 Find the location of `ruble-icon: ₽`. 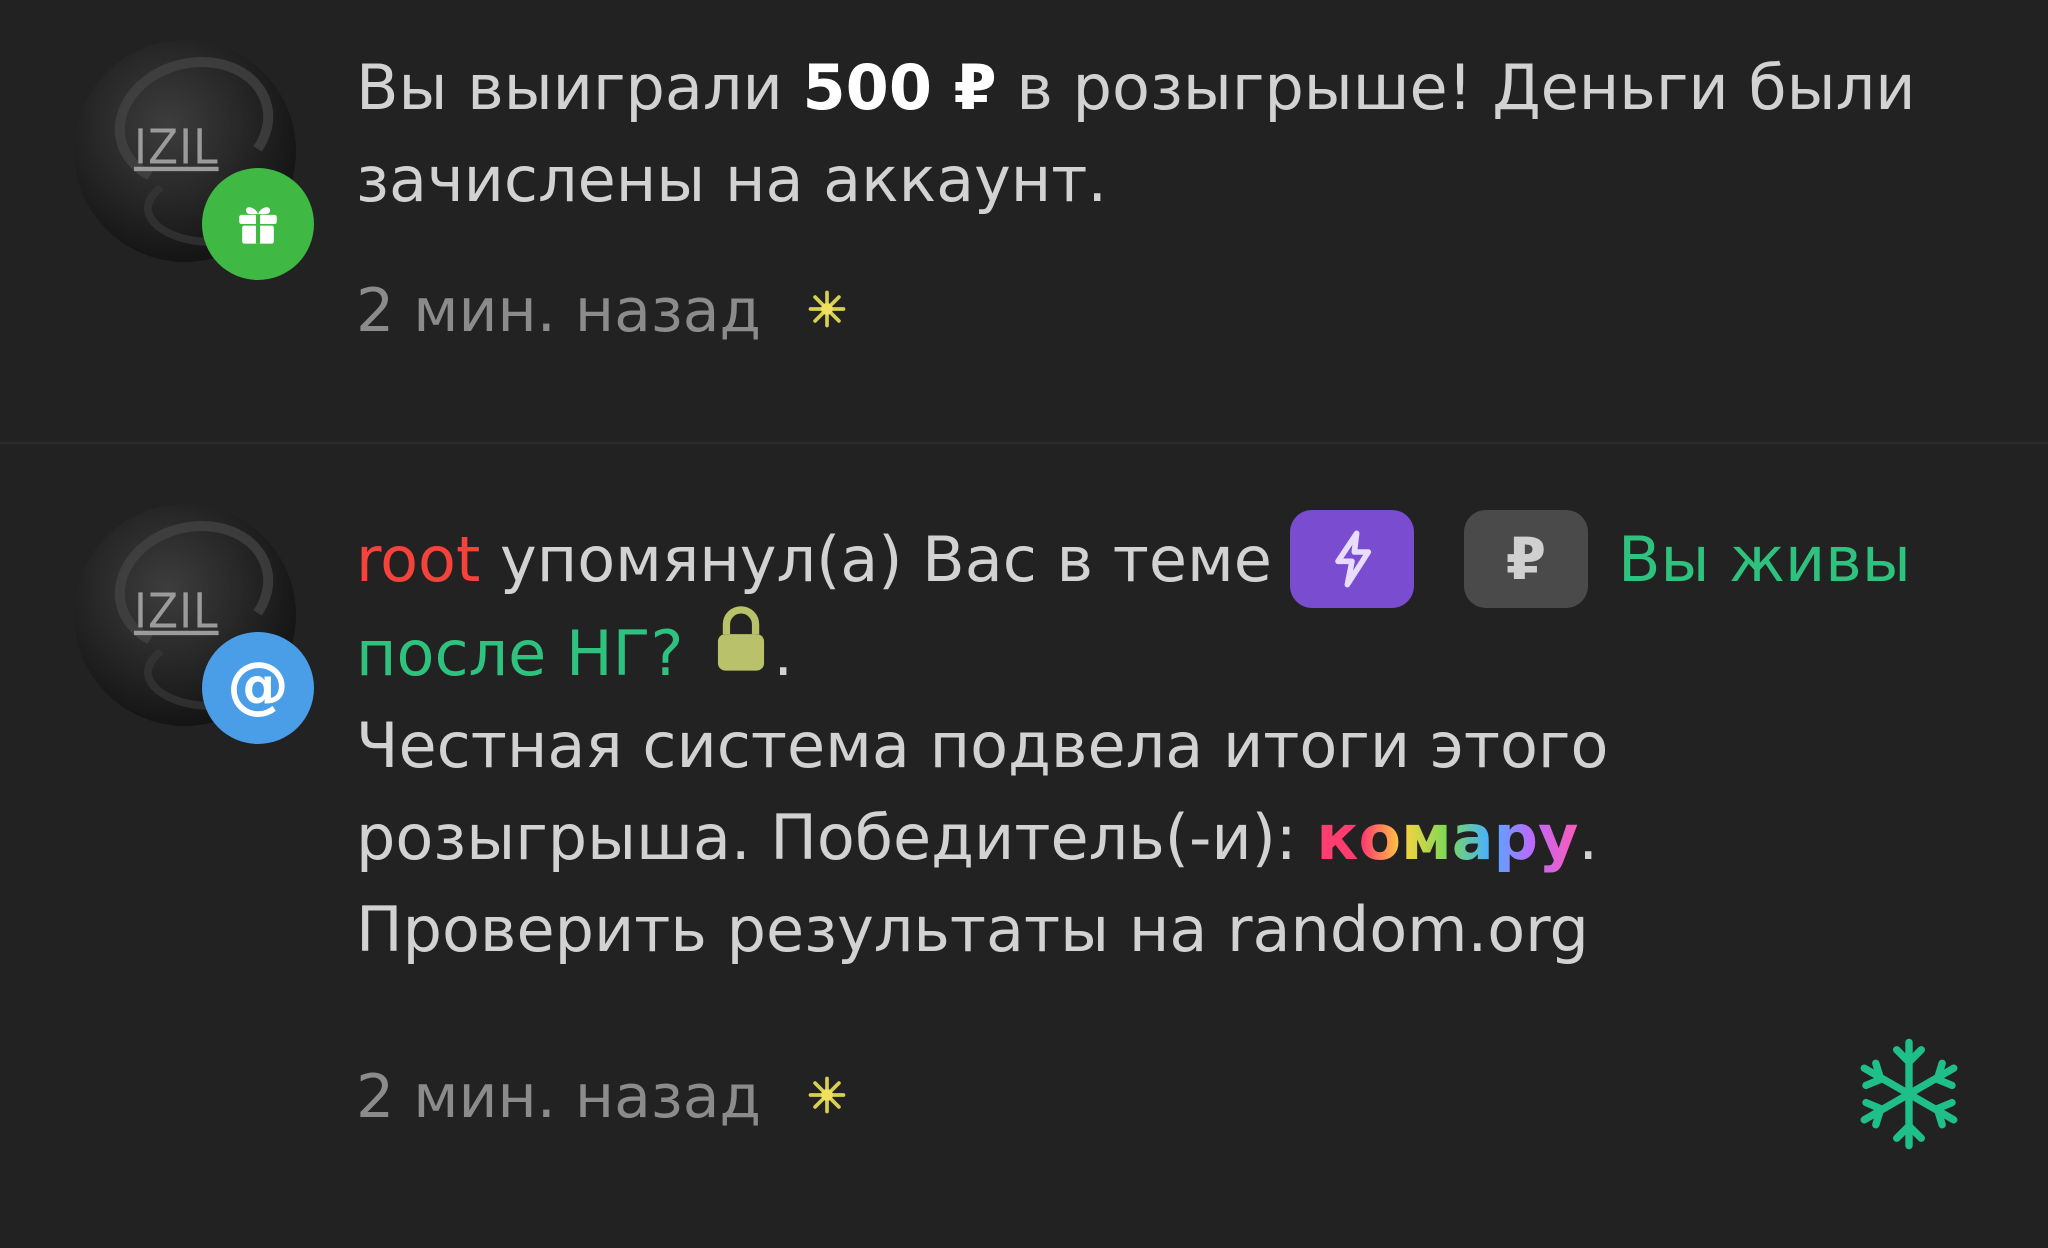

ruble-icon: ₽ is located at coordinates (1526, 558).